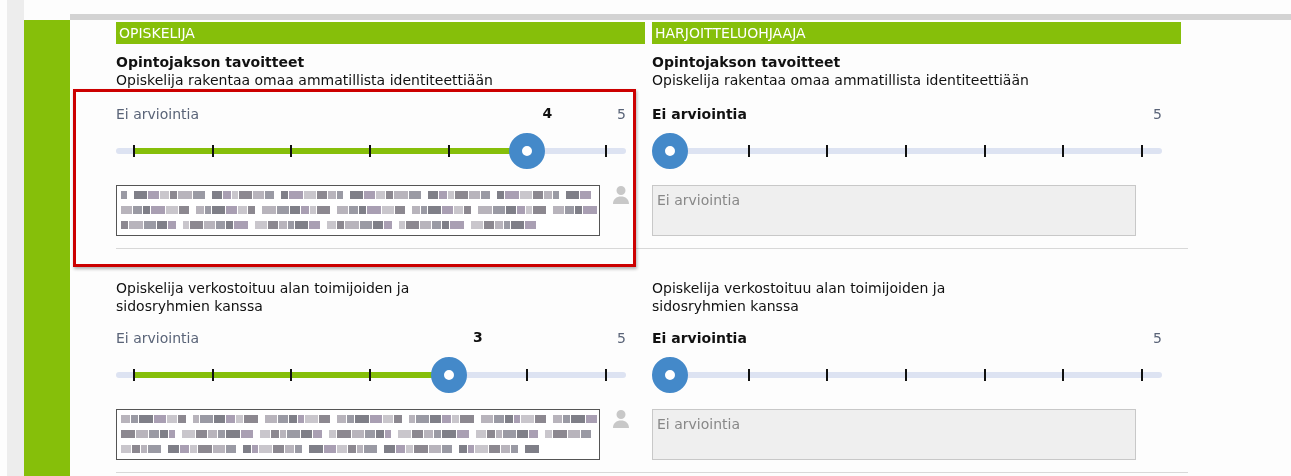 Image resolution: width=1291 pixels, height=476 pixels. What do you see at coordinates (477, 337) in the screenshot?
I see `scale-value-label: 3` at bounding box center [477, 337].